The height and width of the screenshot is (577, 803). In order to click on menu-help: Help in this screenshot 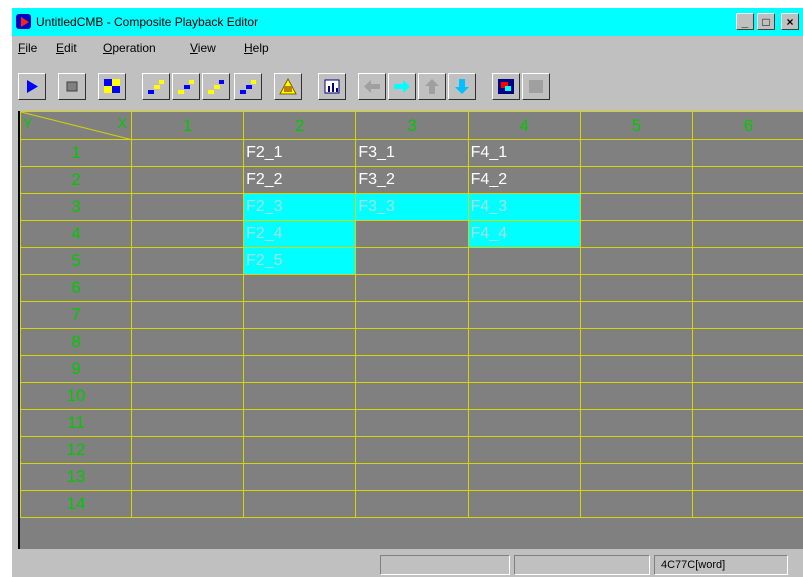, I will do `click(256, 48)`.